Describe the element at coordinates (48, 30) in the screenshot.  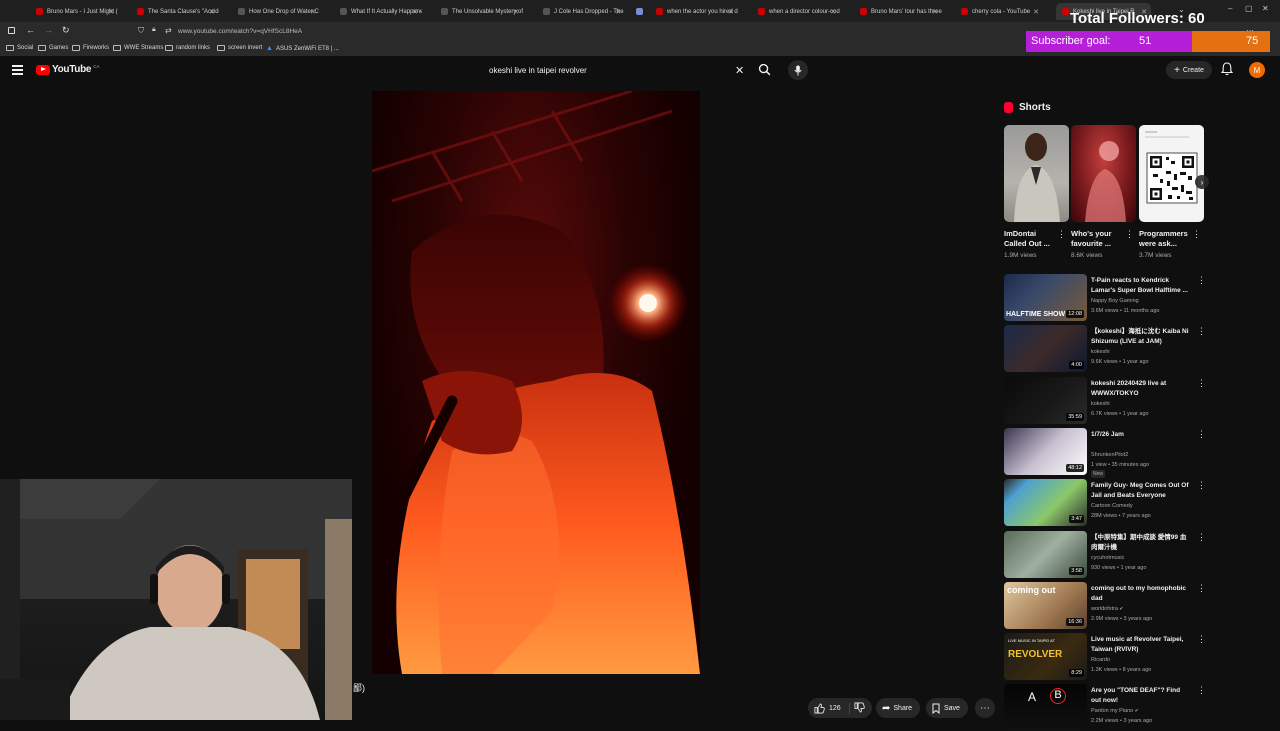
I see `forward-icon: →` at that location.